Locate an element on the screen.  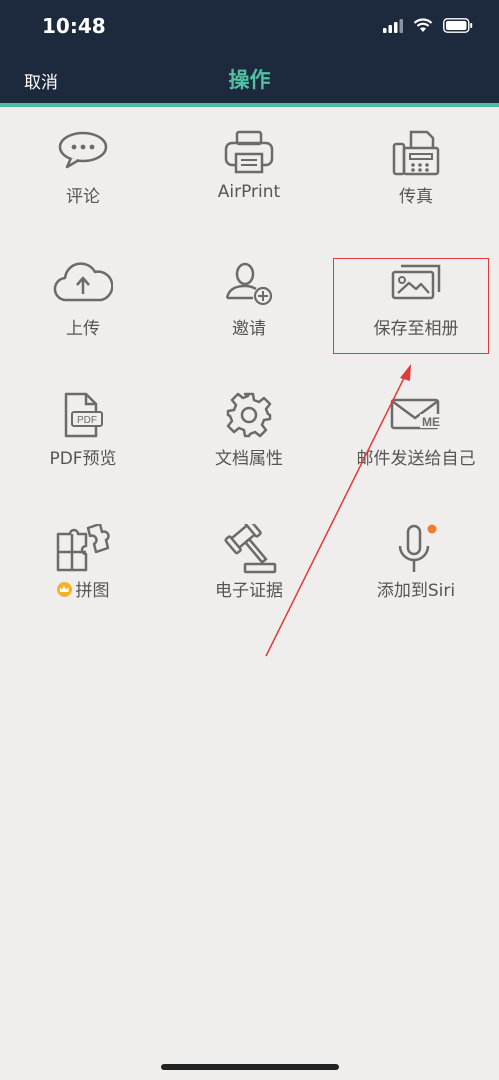
battery-icon is located at coordinates (458, 25).